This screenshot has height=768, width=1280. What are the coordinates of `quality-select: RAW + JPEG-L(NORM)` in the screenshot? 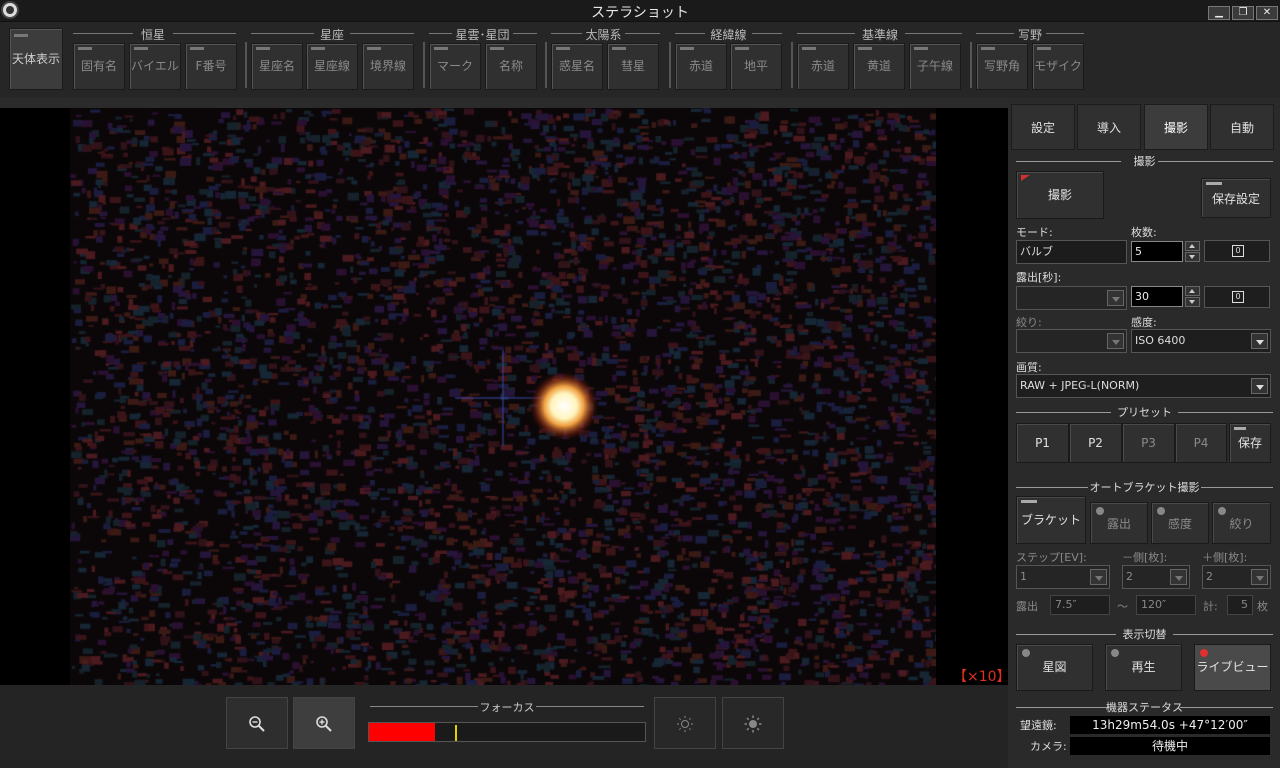 It's located at (1143, 386).